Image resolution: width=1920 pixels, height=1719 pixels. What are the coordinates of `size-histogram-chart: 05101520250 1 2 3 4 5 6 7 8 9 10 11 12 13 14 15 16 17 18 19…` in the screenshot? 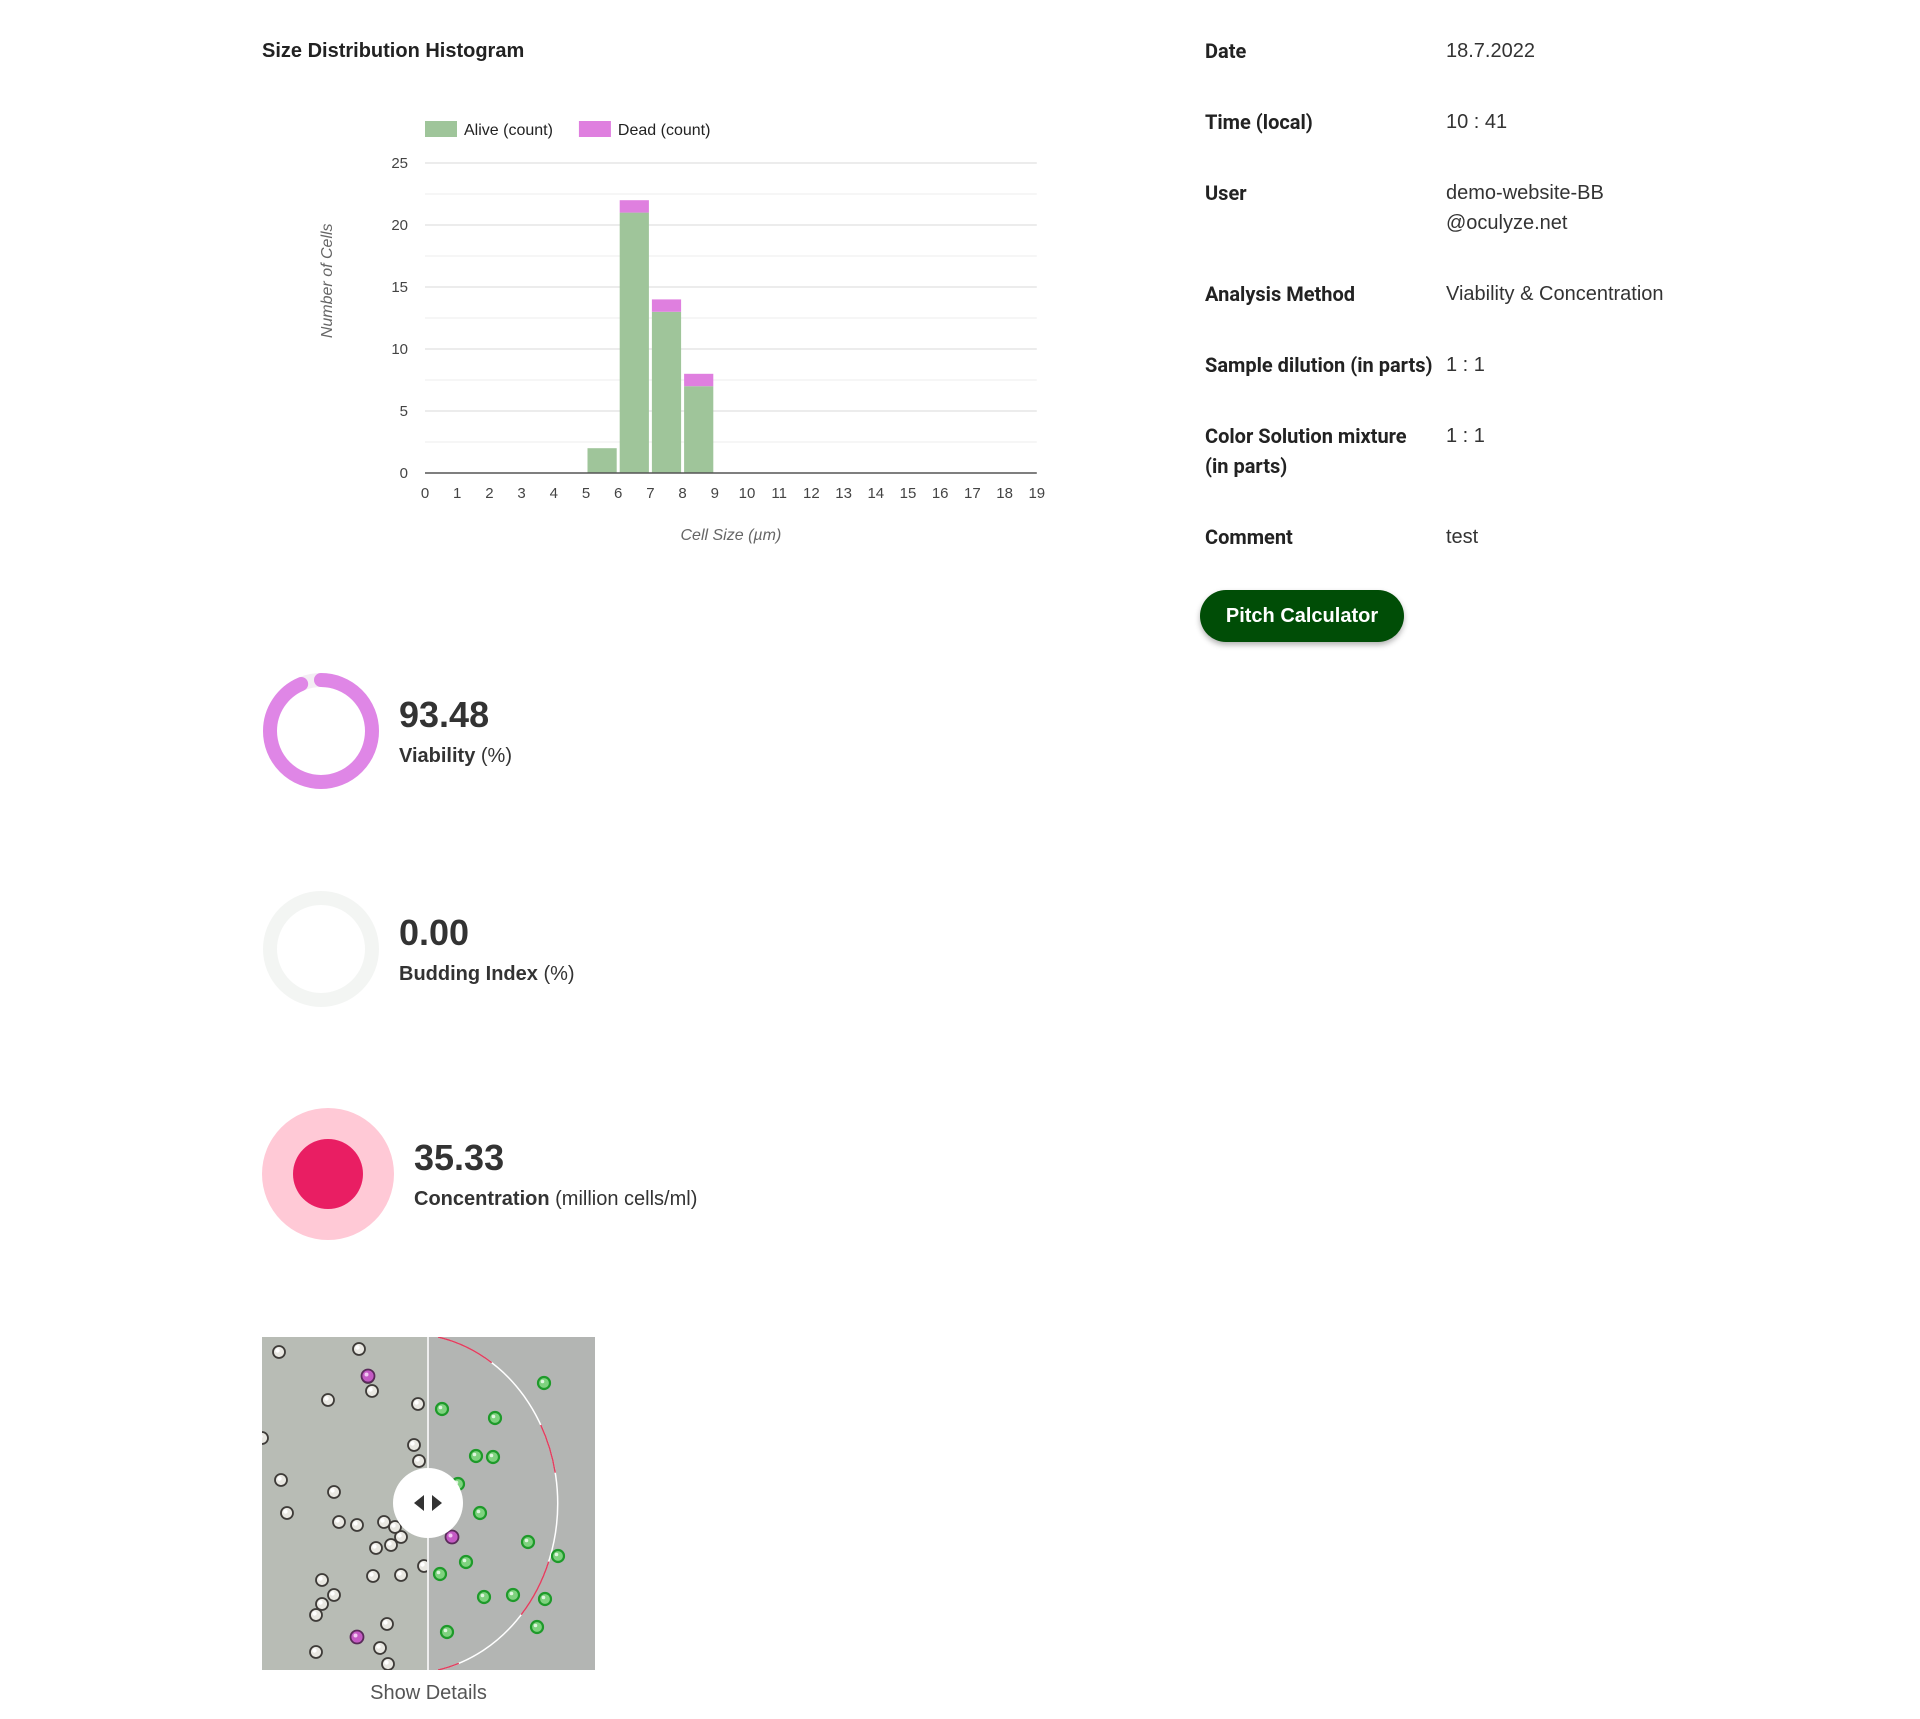 It's located at (682, 332).